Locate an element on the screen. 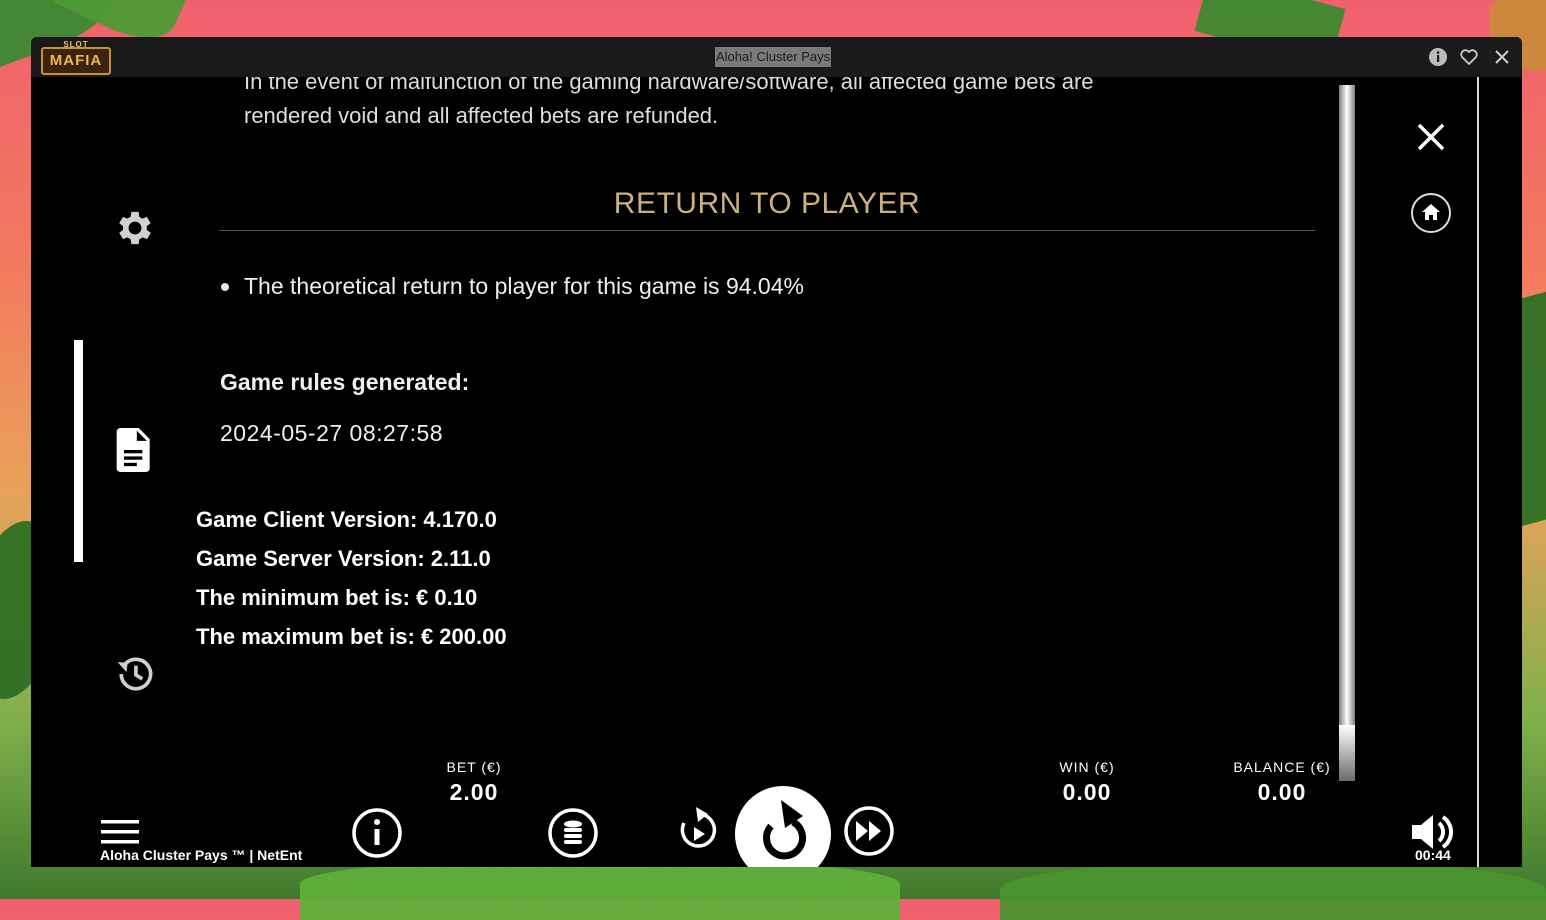 The height and width of the screenshot is (920, 1546). bet-value: 2.00 is located at coordinates (474, 792).